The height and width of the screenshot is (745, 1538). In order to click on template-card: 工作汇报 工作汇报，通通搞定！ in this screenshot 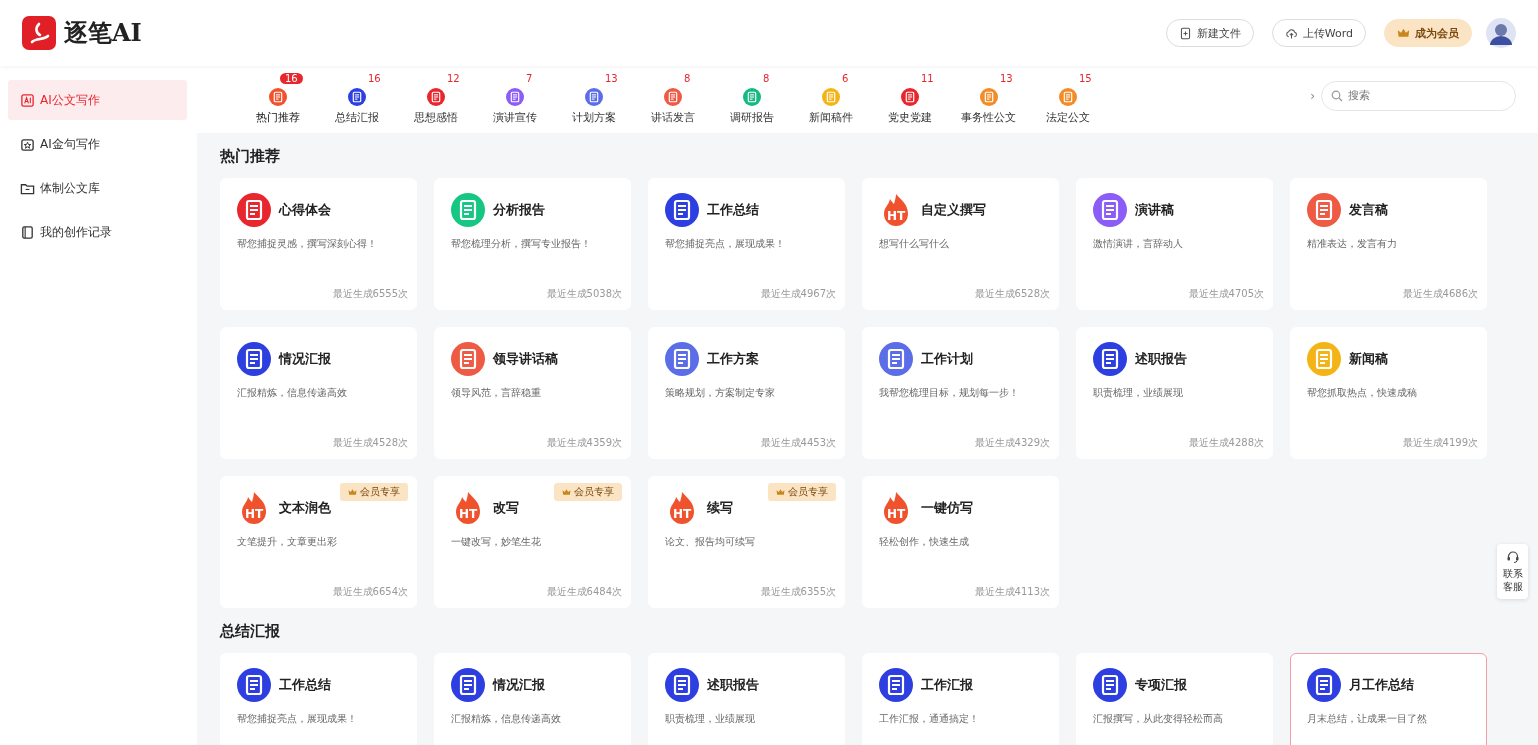, I will do `click(960, 699)`.